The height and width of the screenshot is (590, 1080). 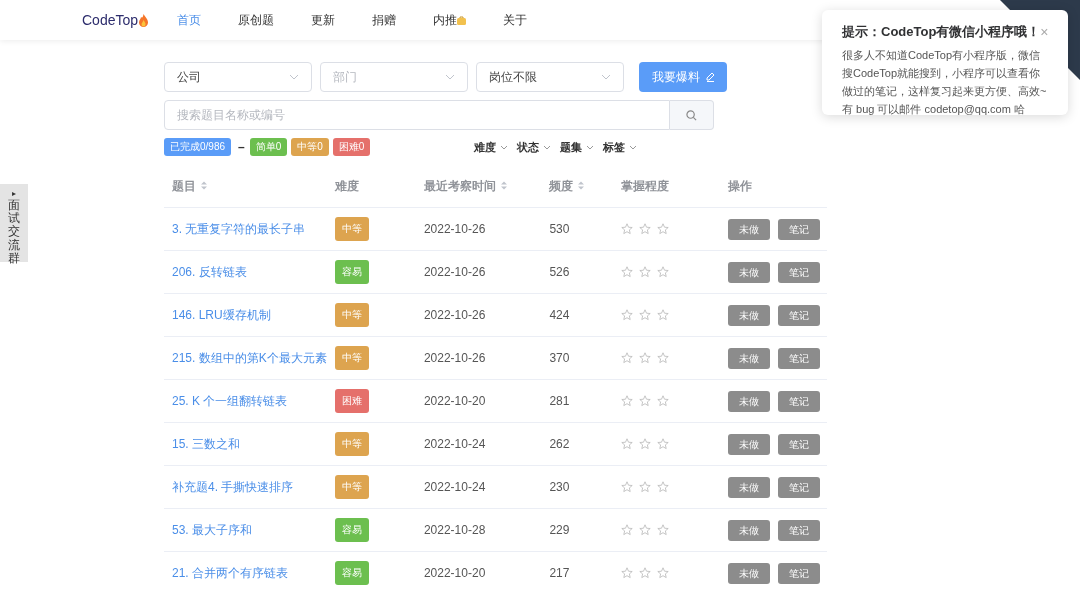 What do you see at coordinates (445, 20) in the screenshot?
I see `nav-link: 内推` at bounding box center [445, 20].